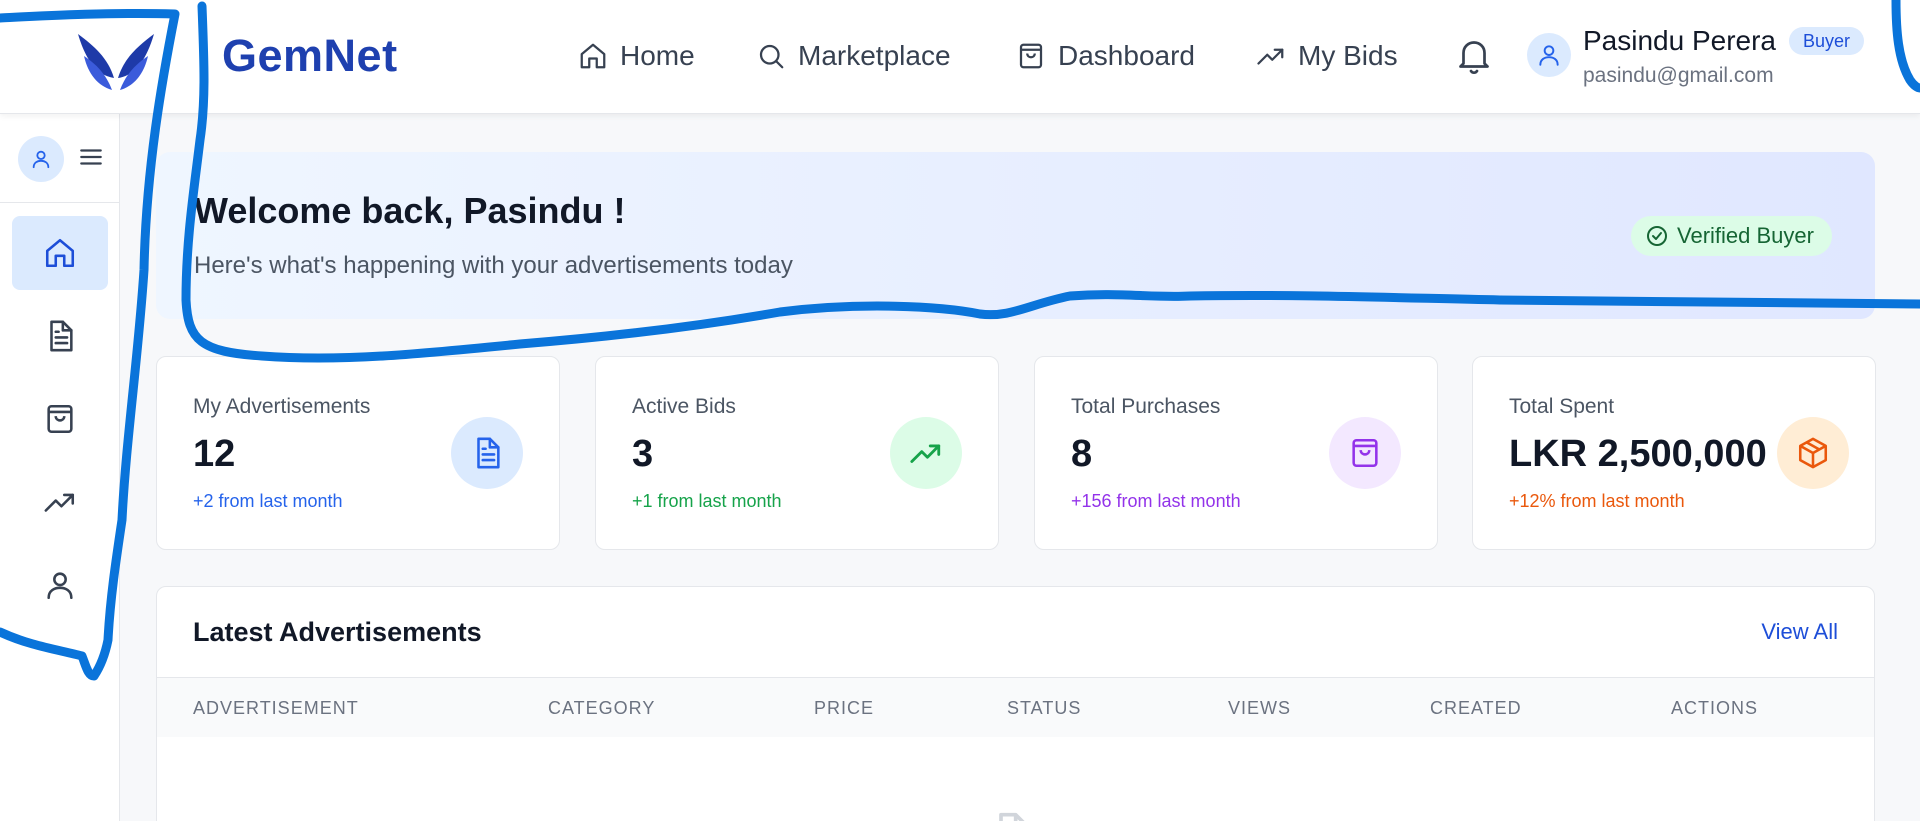  I want to click on column-header-advertisement: ADVERTISEMENT, so click(276, 708).